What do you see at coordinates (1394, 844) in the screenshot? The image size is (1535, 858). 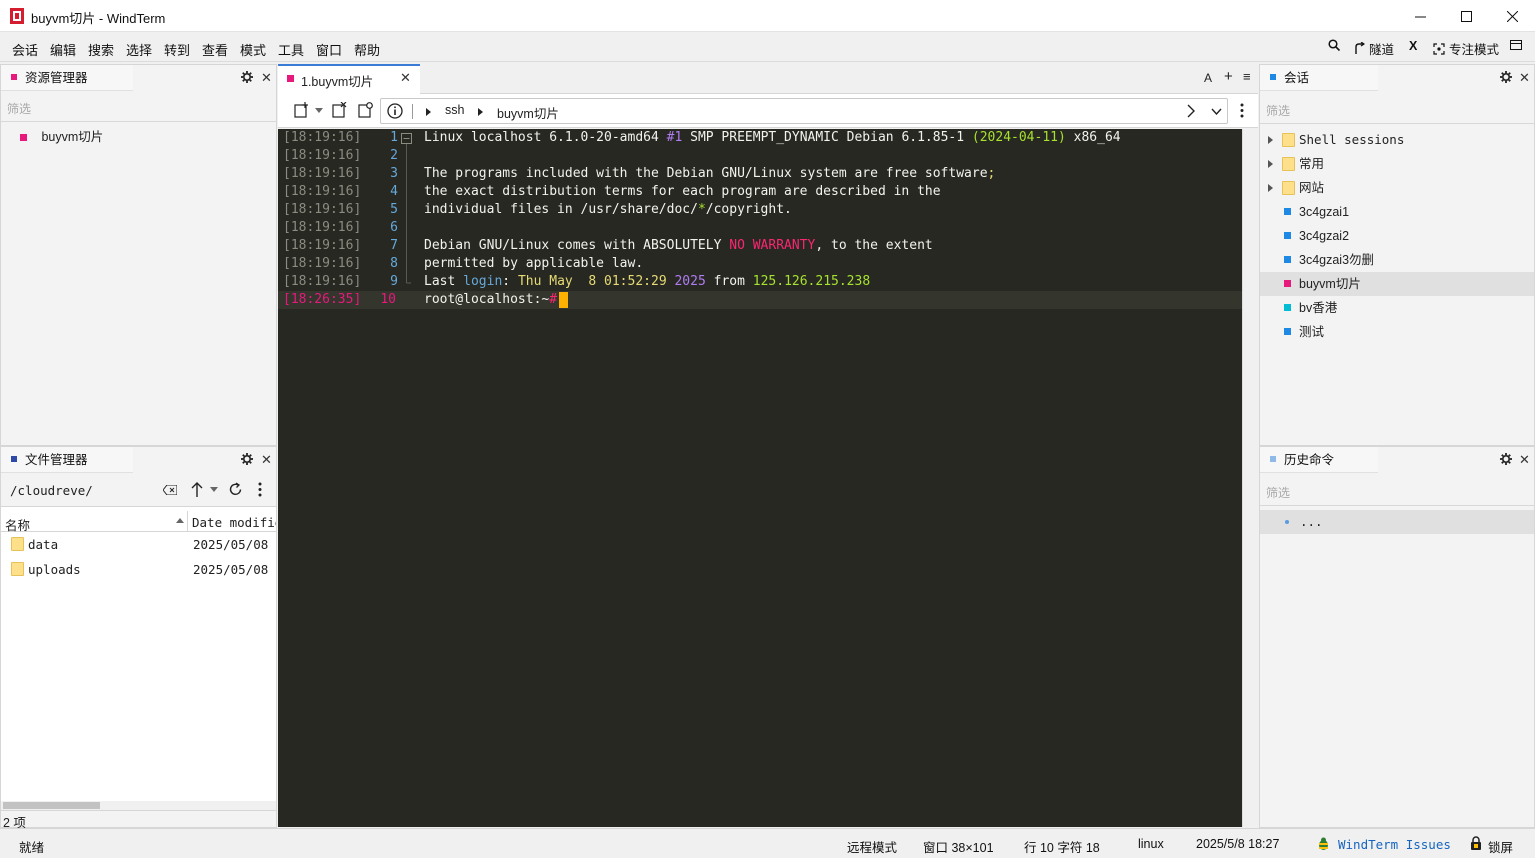 I see `windterm-issues-link: WindTerm Issues` at bounding box center [1394, 844].